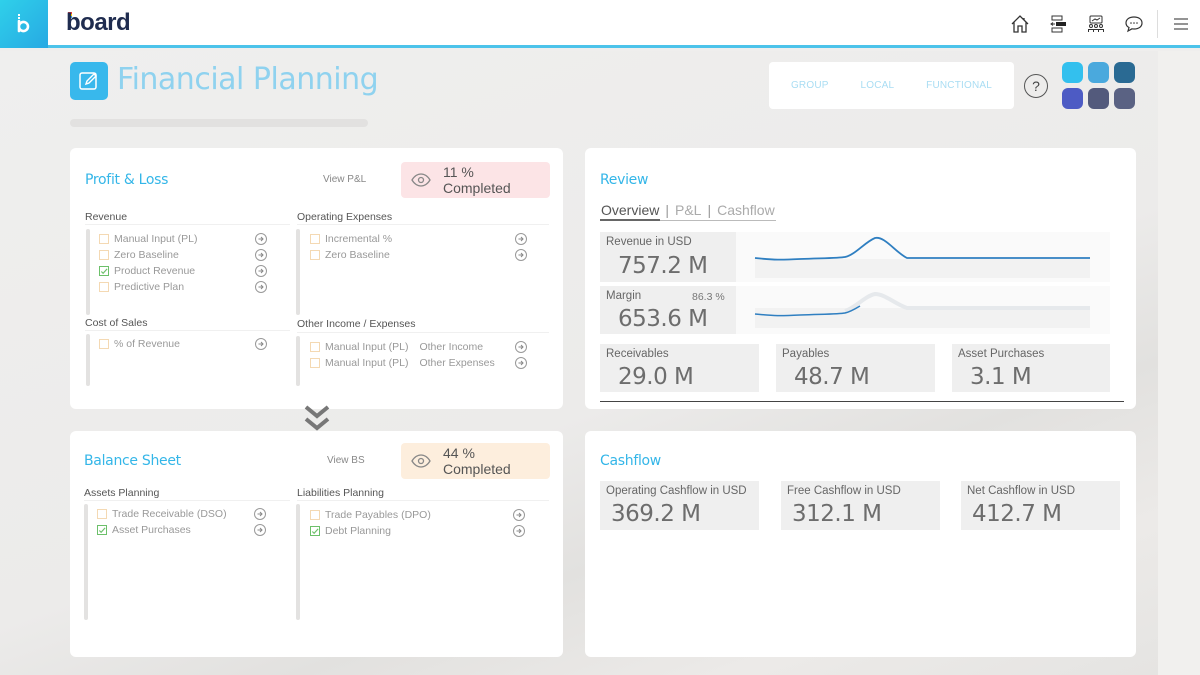 The width and height of the screenshot is (1200, 675). Describe the element at coordinates (656, 377) in the screenshot. I see `receivables-value: 29.0 M` at that location.